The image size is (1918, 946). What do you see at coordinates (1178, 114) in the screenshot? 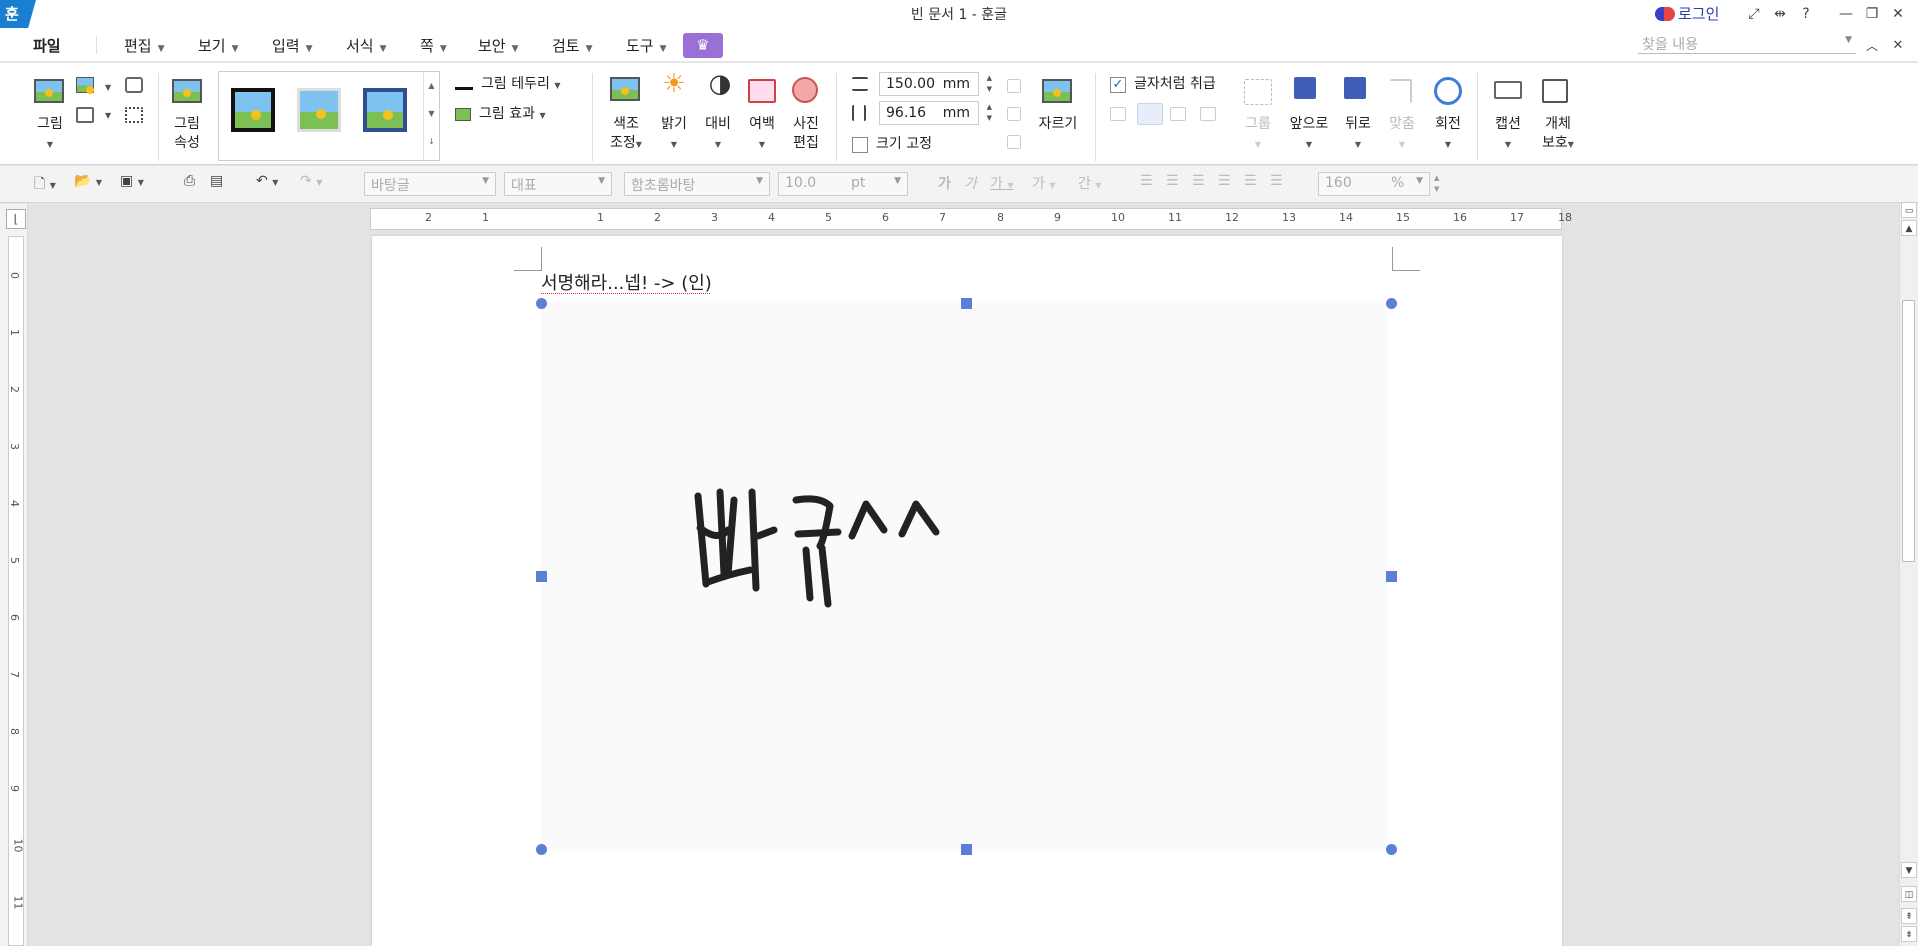
I see `wrap-behind-icon` at bounding box center [1178, 114].